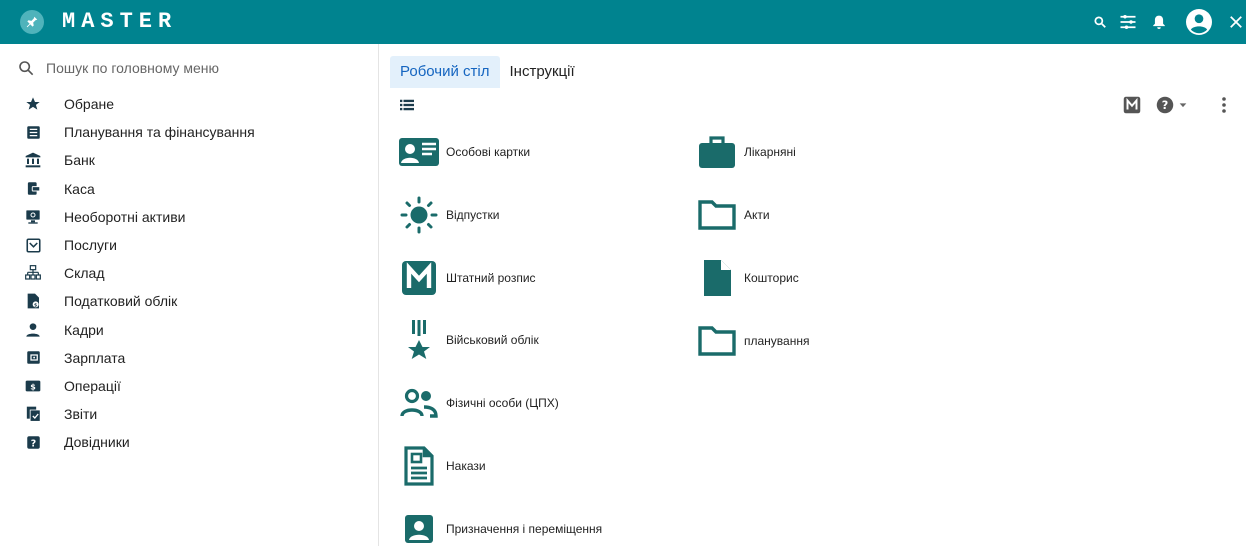 This screenshot has height=549, width=1246. What do you see at coordinates (445, 72) in the screenshot?
I see `tab-desktop: Робочий стіл` at bounding box center [445, 72].